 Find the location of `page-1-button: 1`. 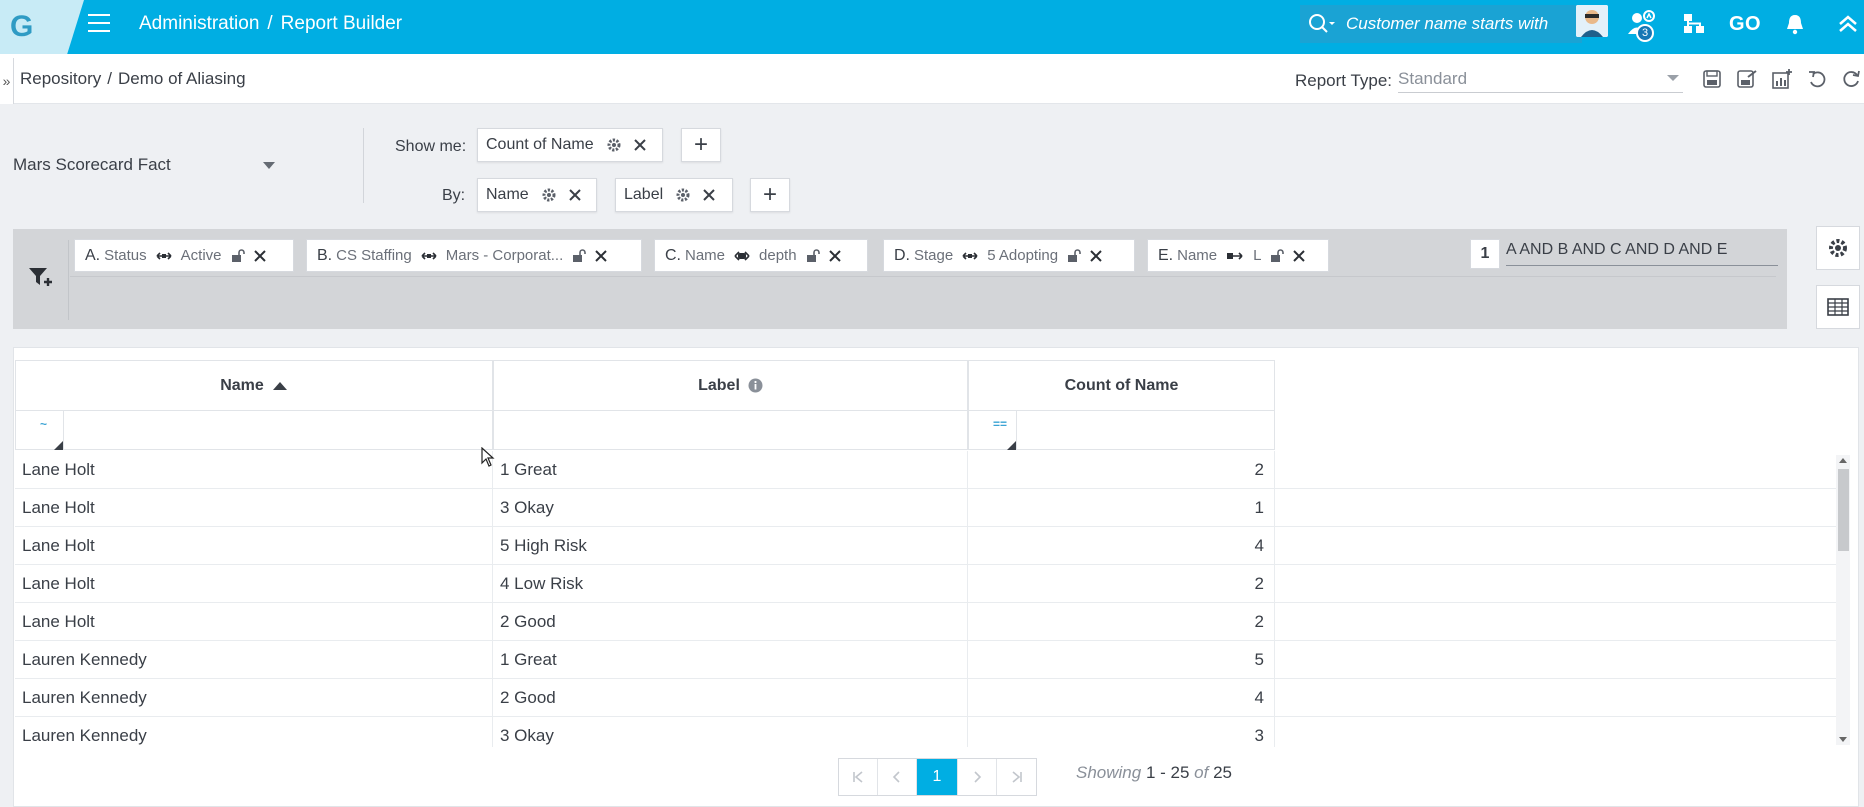

page-1-button: 1 is located at coordinates (937, 777).